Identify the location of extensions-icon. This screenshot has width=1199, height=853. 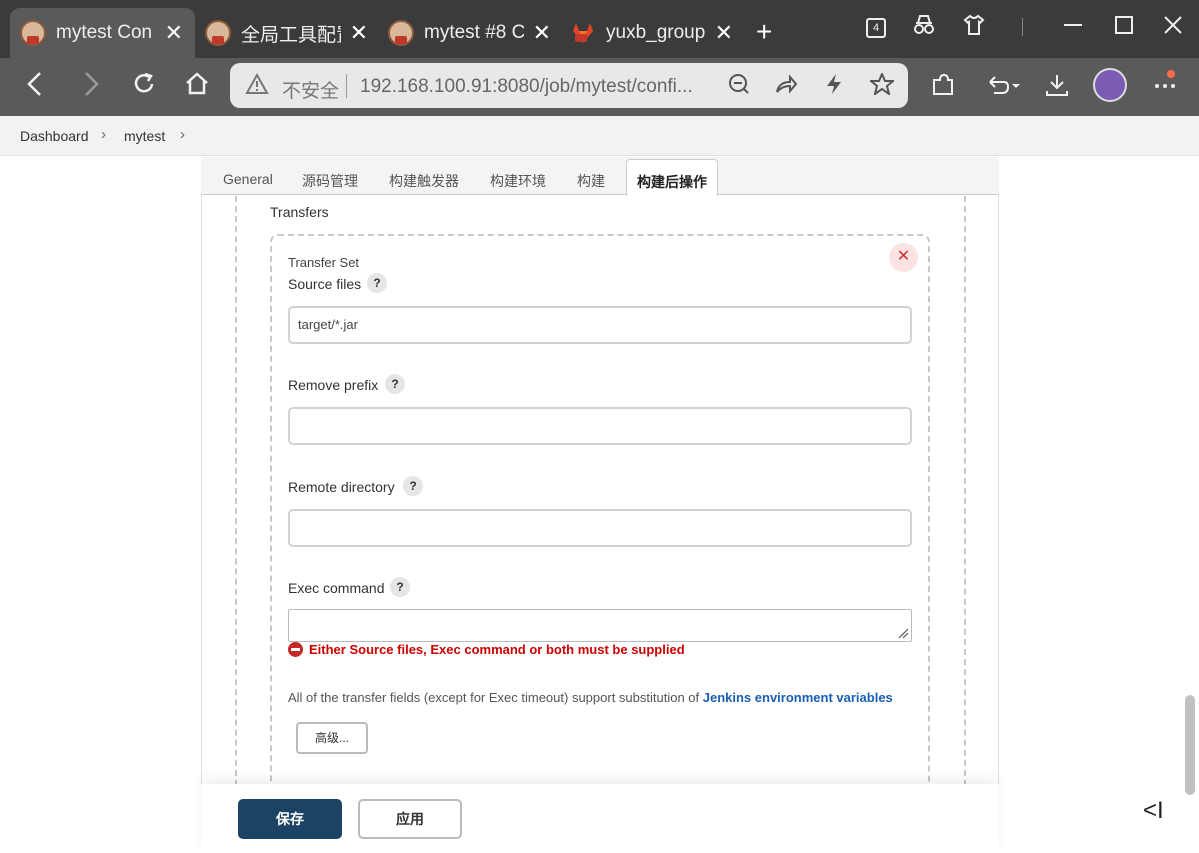
(943, 88).